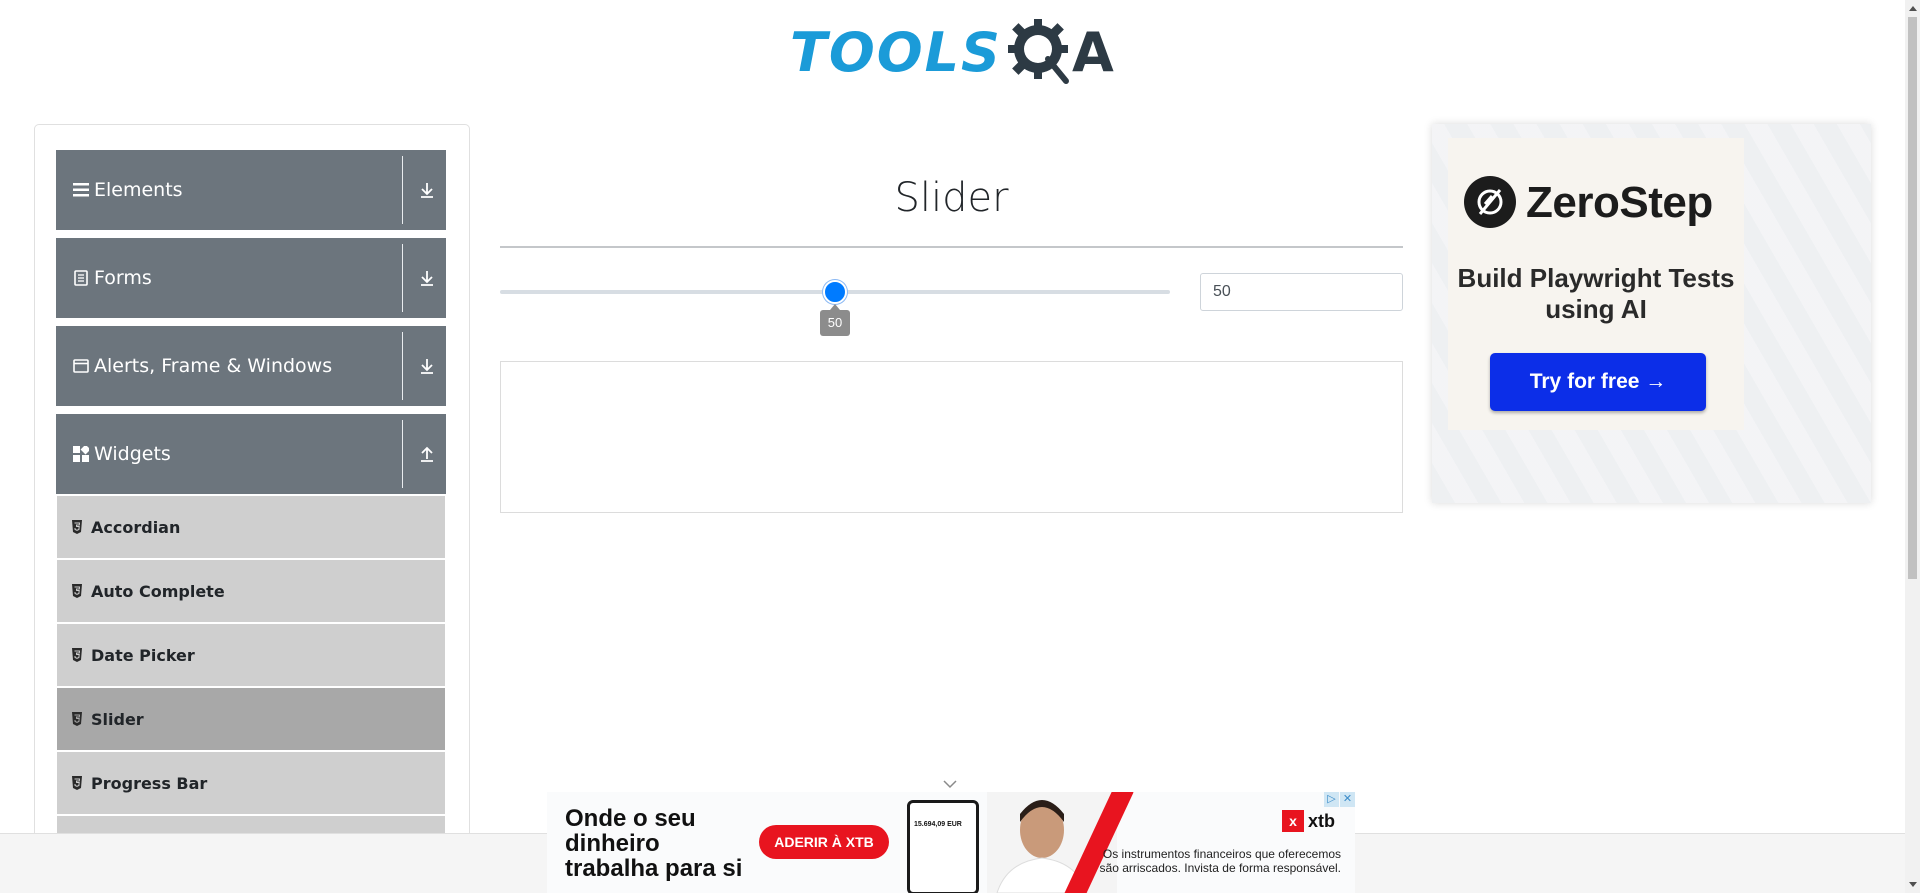  I want to click on scrollbar-thumb, so click(1912, 298).